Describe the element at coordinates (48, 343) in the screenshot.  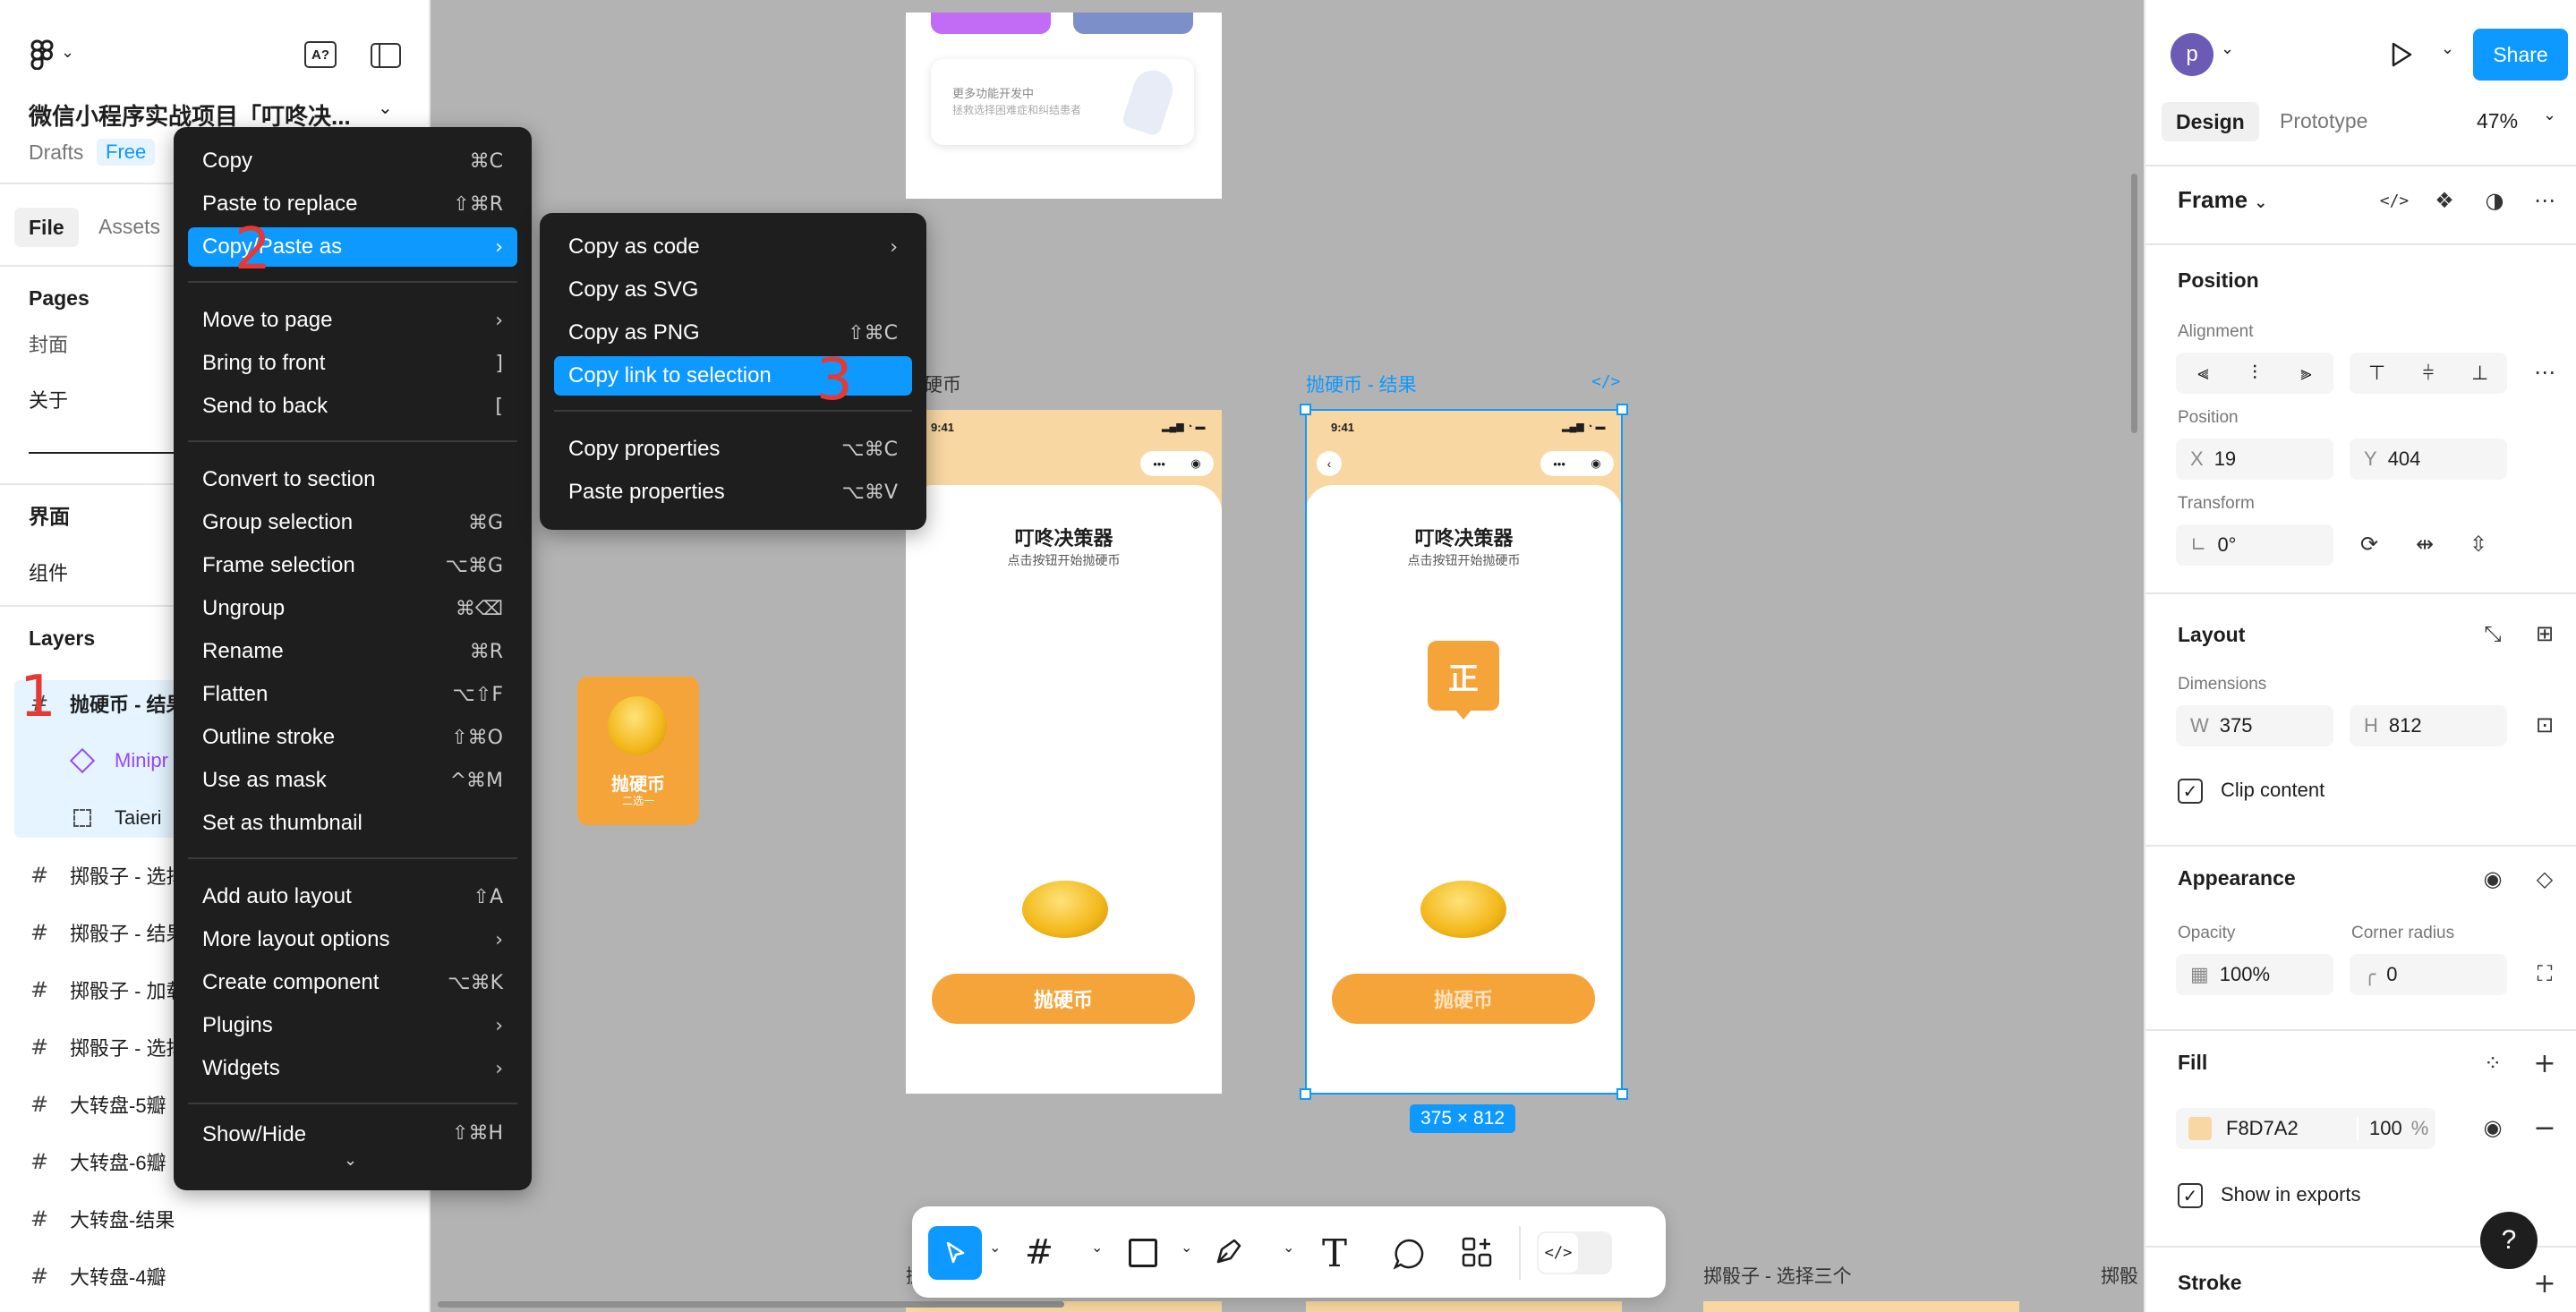
I see `page-item: 封面` at that location.